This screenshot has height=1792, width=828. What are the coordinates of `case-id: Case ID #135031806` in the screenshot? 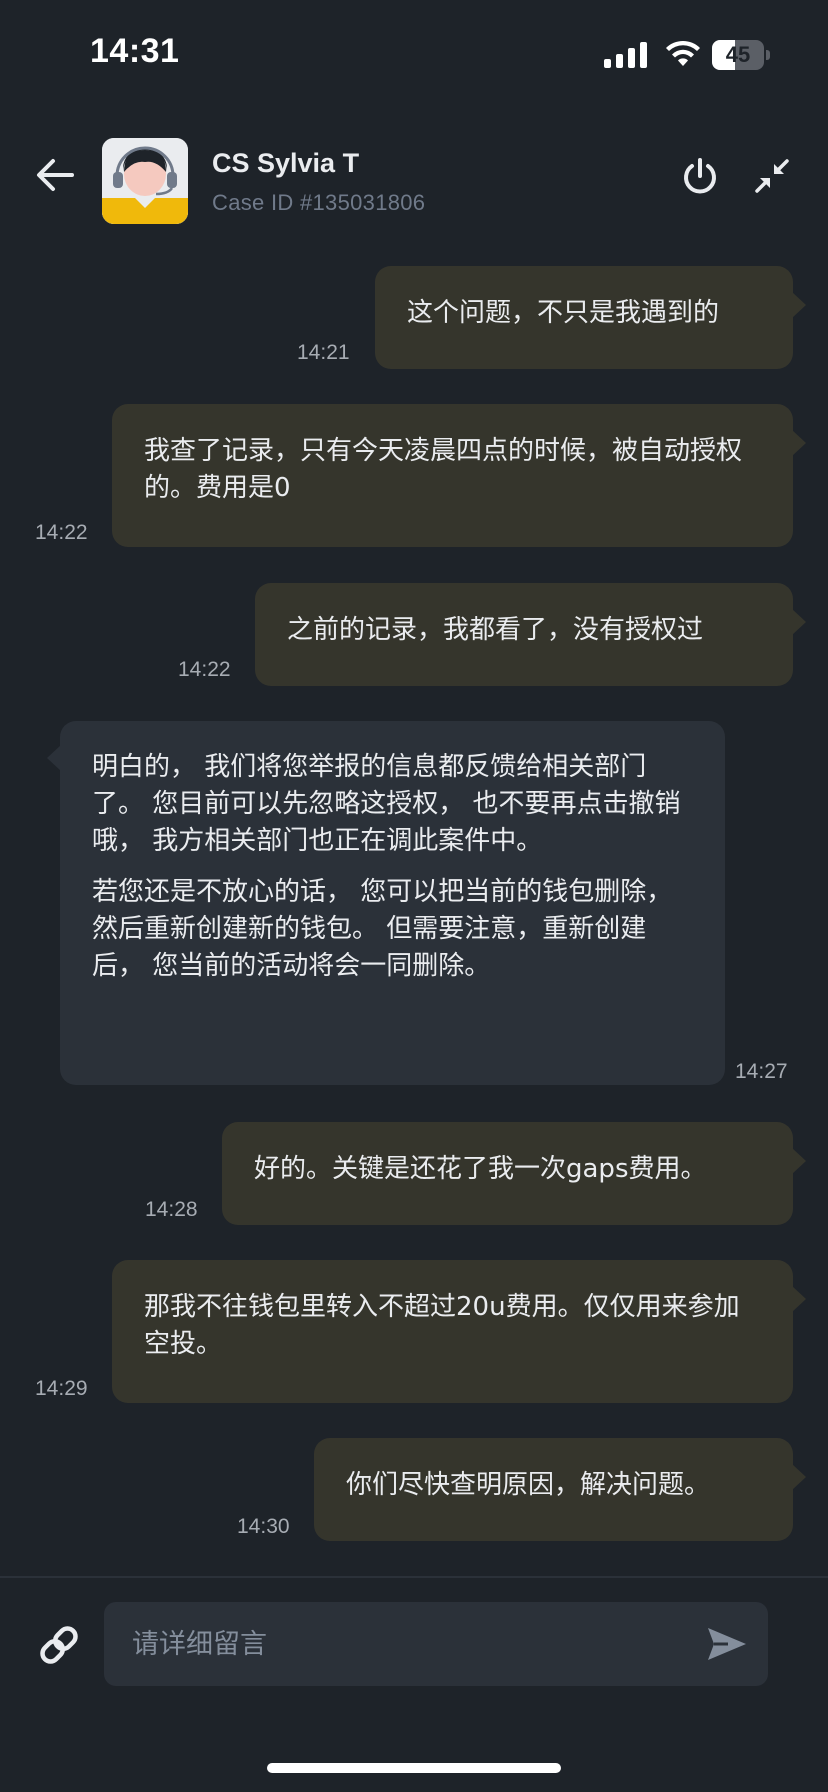 It's located at (319, 202).